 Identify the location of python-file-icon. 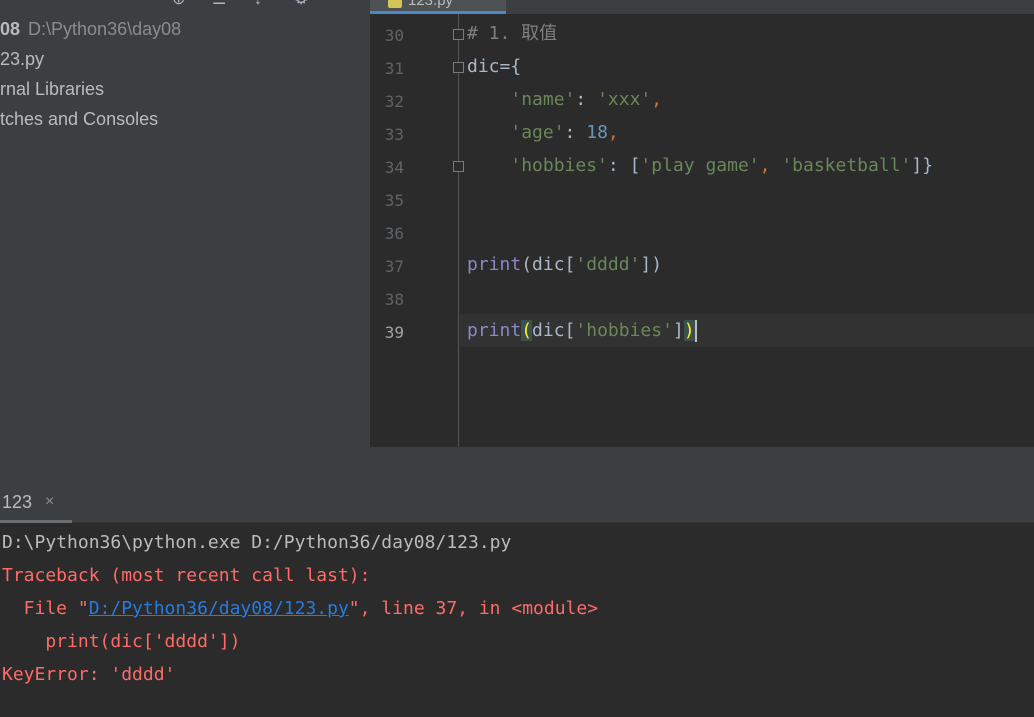
(395, 4).